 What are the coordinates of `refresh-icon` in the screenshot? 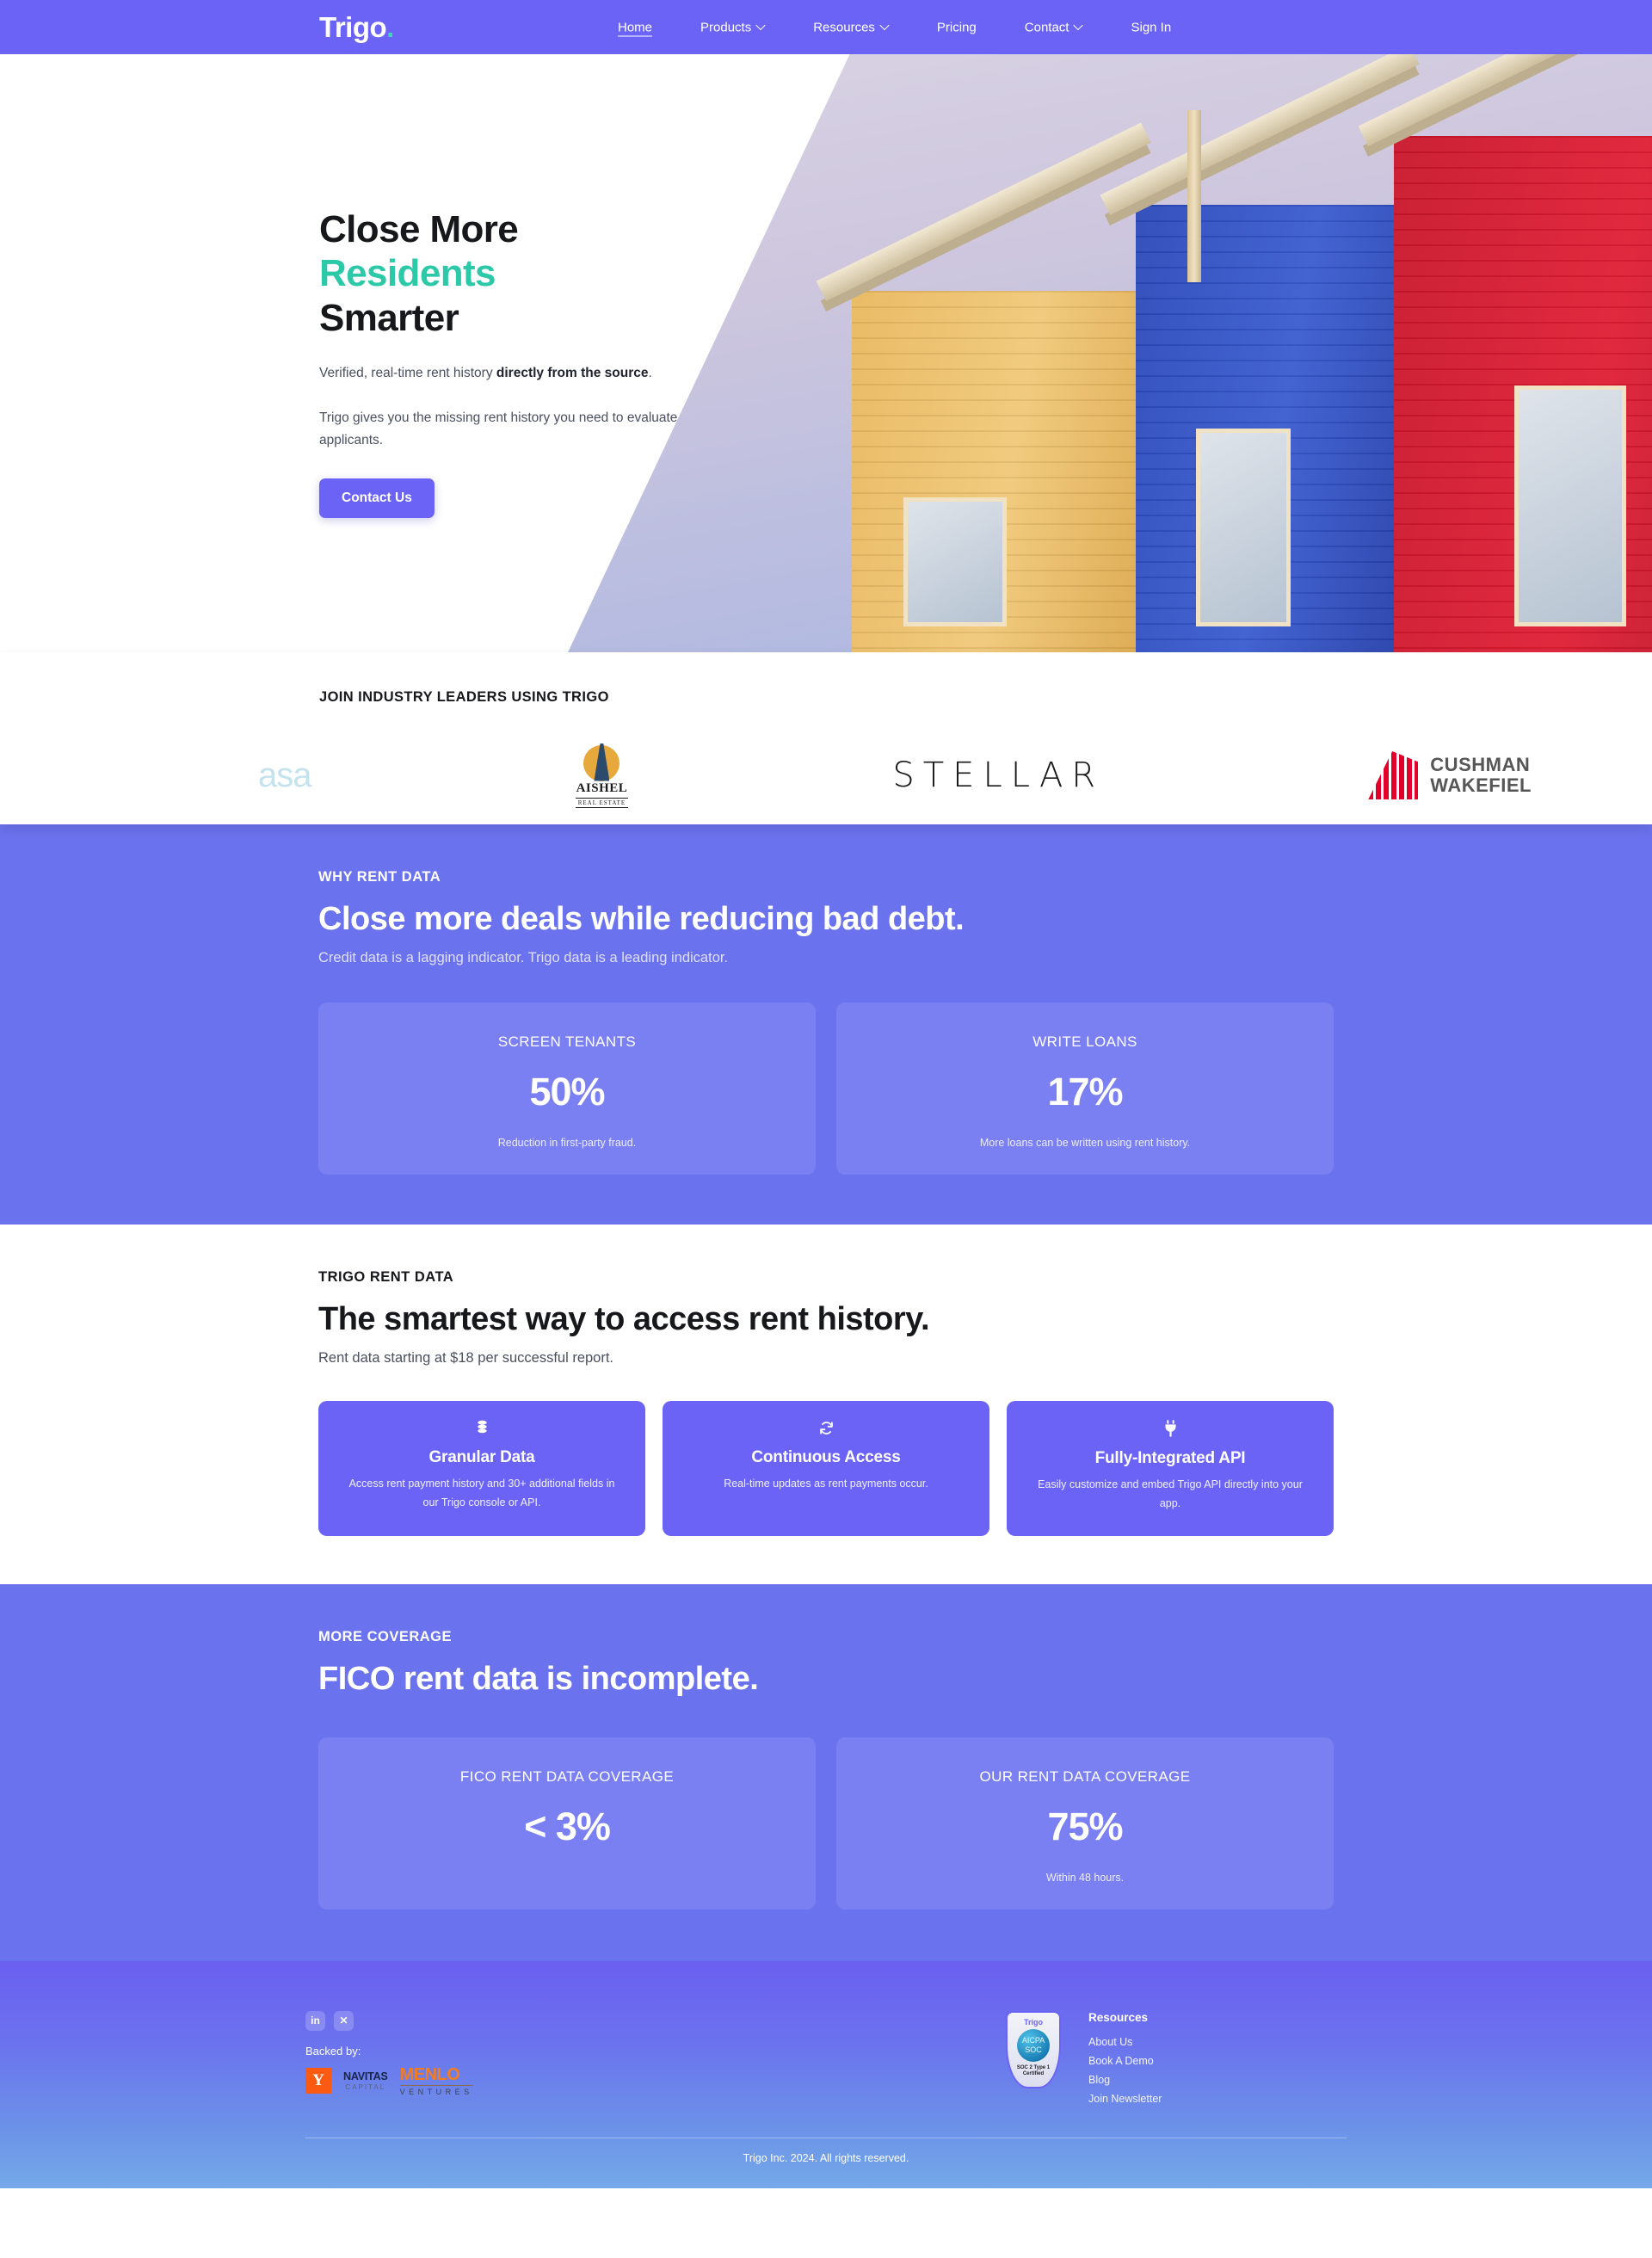 It's located at (826, 1430).